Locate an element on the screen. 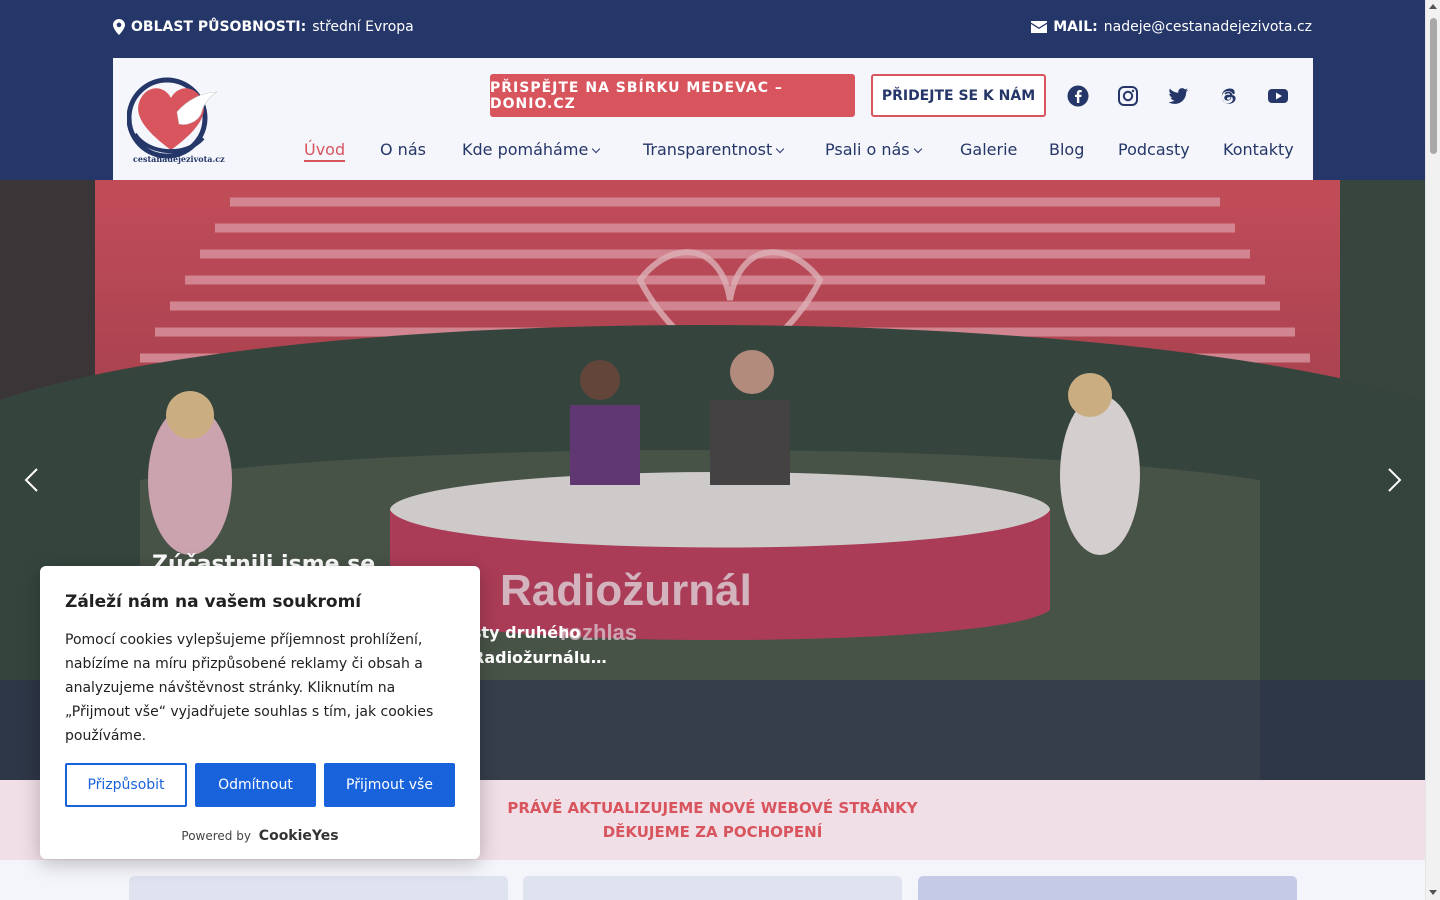  nav-label: Podcasty is located at coordinates (1154, 149).